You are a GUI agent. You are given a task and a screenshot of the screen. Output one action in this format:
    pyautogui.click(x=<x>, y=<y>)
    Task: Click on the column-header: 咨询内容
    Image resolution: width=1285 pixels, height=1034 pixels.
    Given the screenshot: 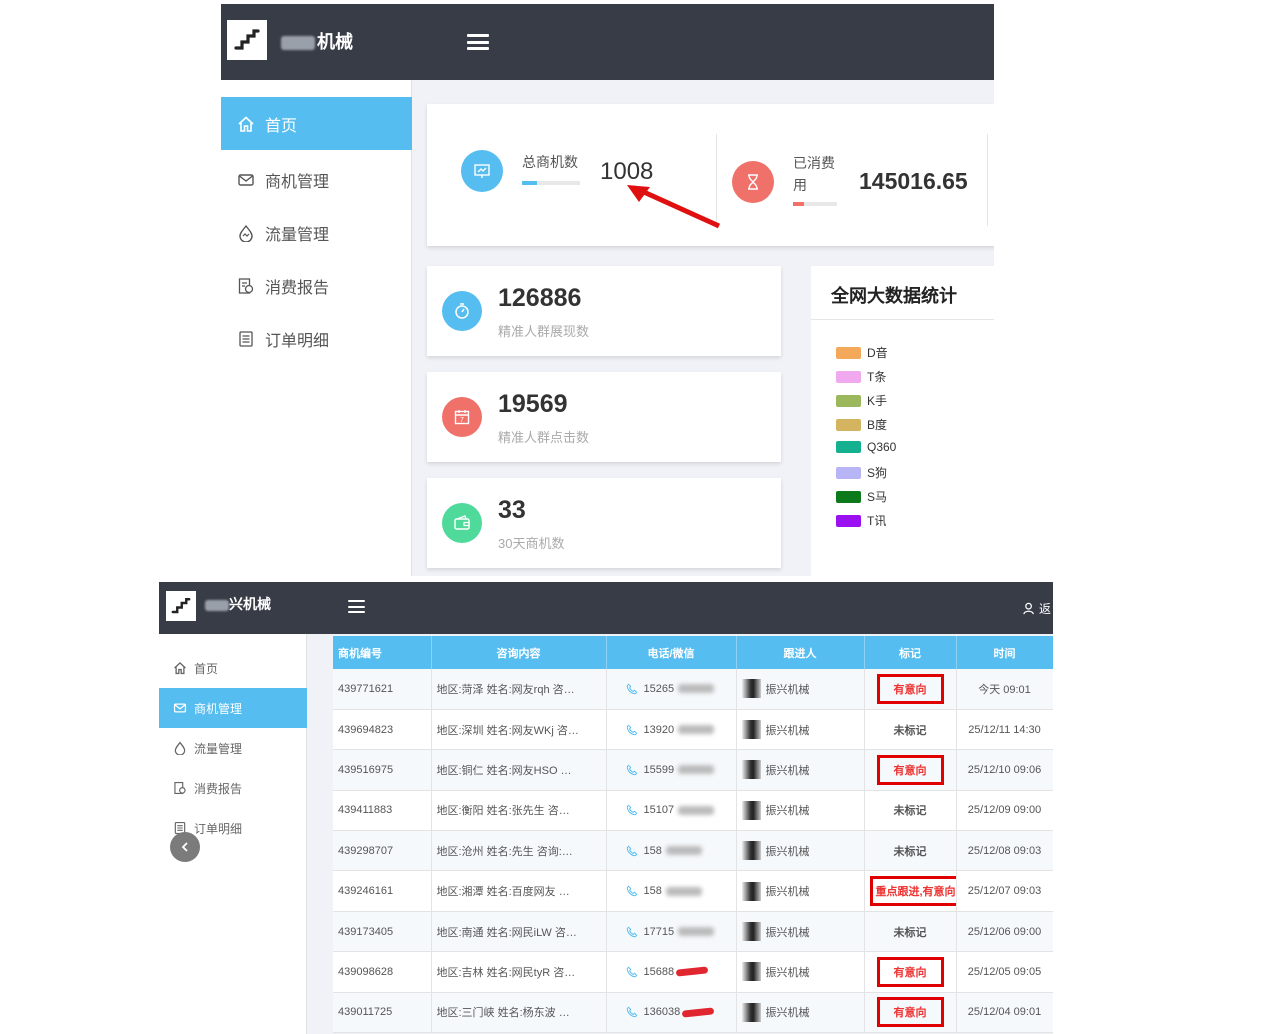 What is the action you would take?
    pyautogui.click(x=519, y=652)
    